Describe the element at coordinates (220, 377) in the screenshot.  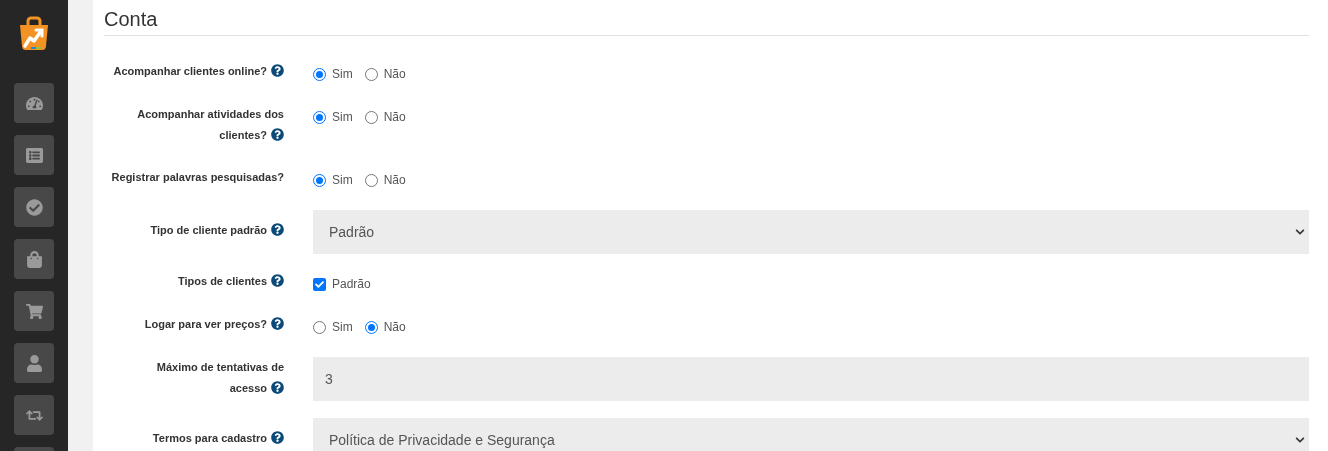
I see `field-label: Máximo de tentativas de acesso` at that location.